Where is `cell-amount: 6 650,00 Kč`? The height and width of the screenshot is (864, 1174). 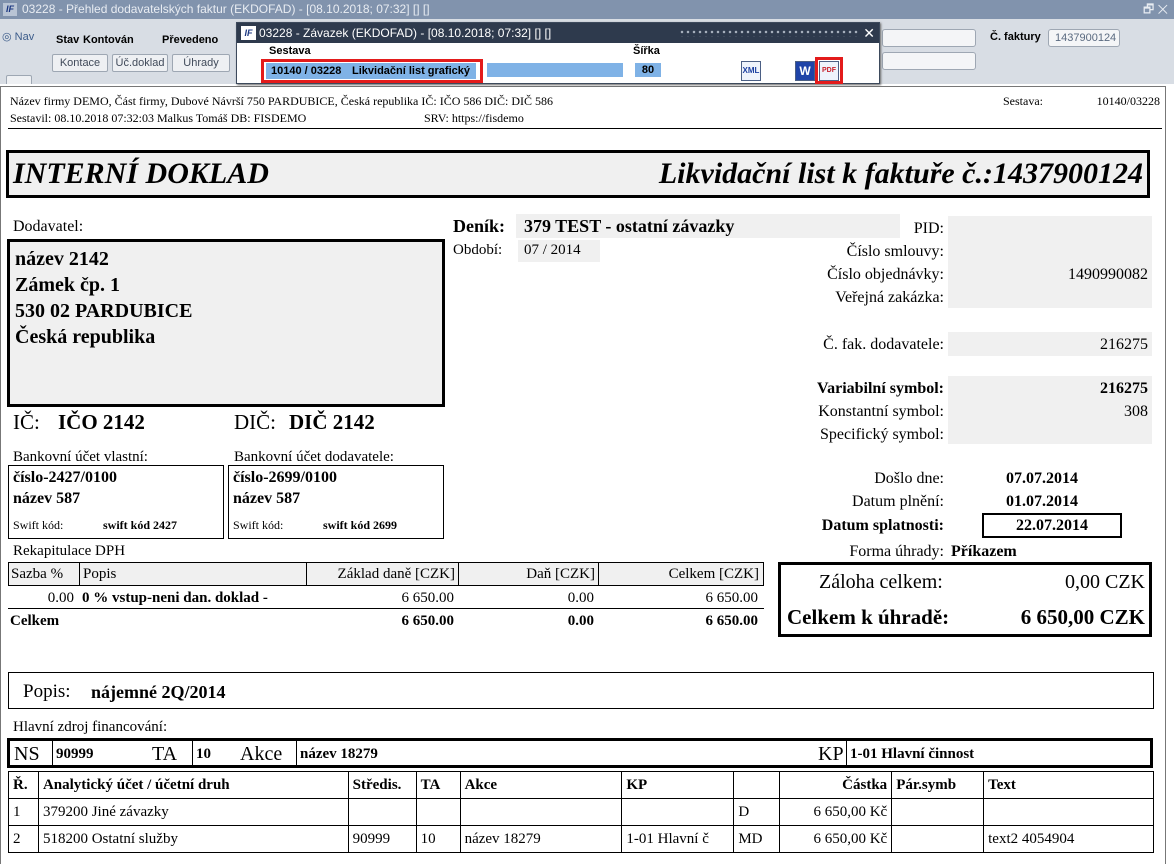
cell-amount: 6 650,00 Kč is located at coordinates (836, 839).